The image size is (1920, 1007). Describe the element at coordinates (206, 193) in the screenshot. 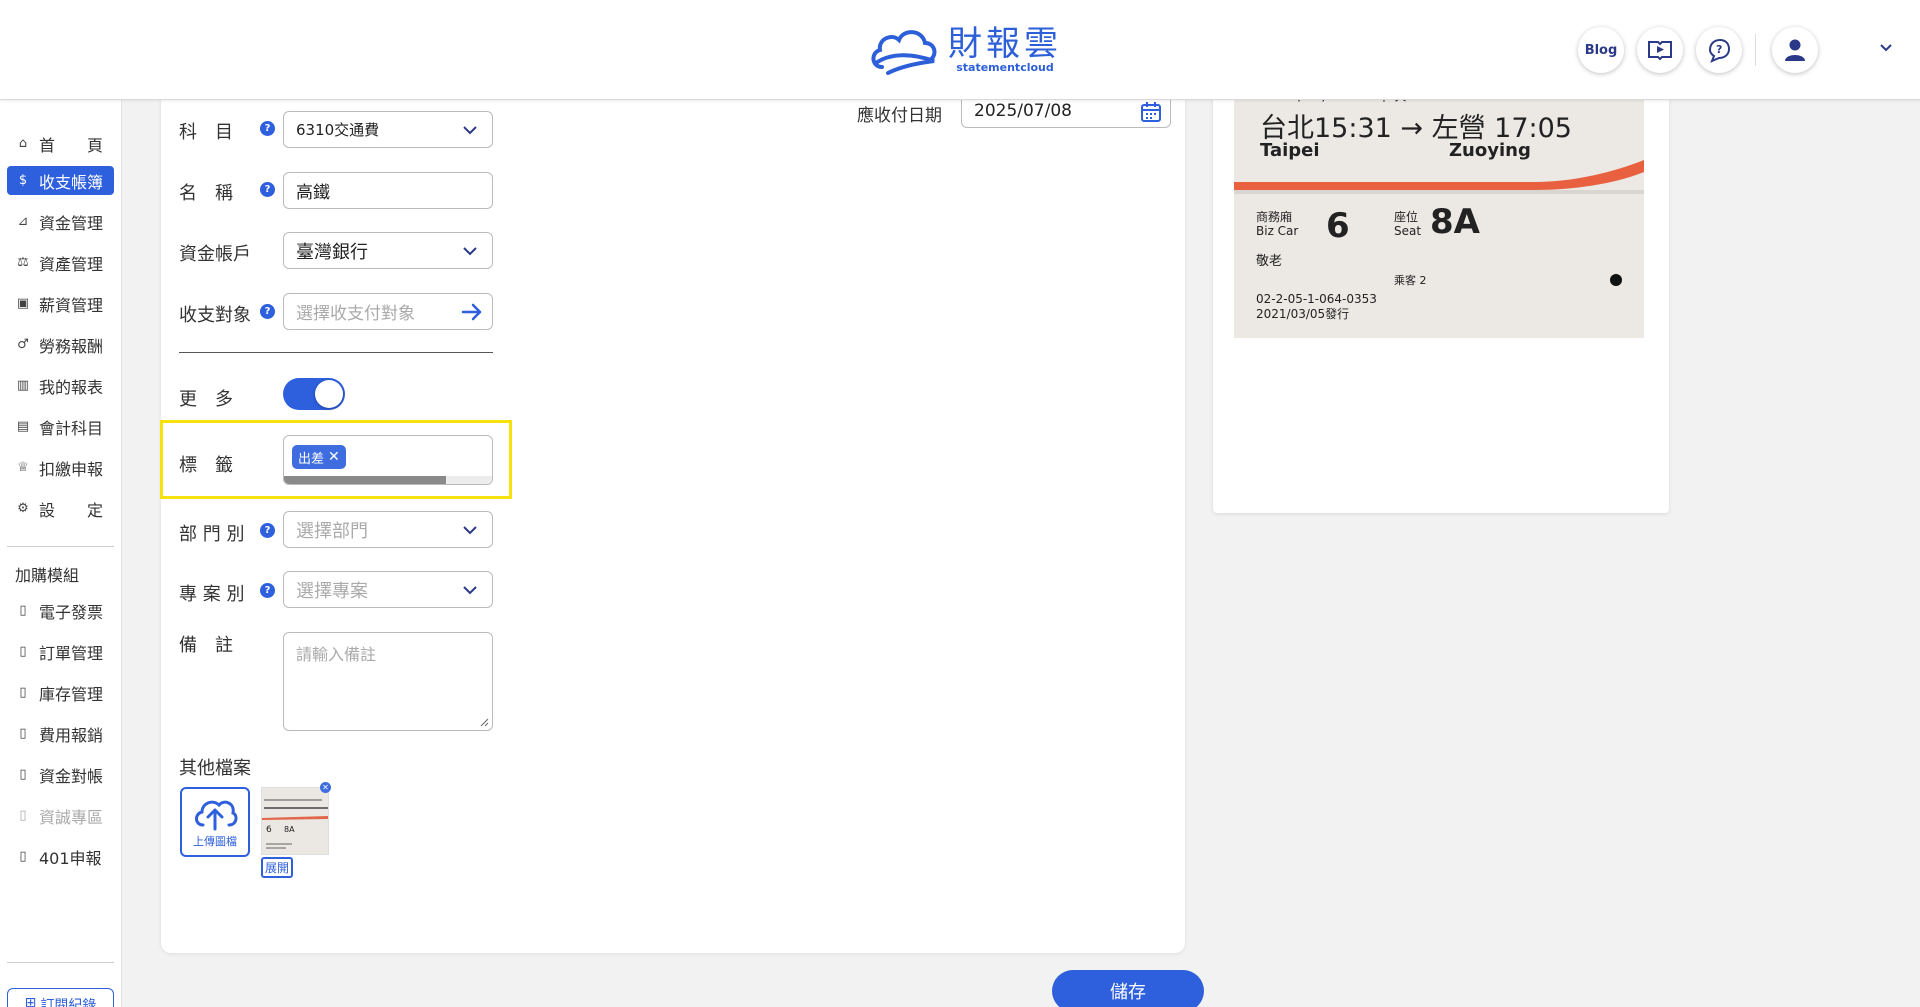

I see `name-label: 名 稱` at that location.